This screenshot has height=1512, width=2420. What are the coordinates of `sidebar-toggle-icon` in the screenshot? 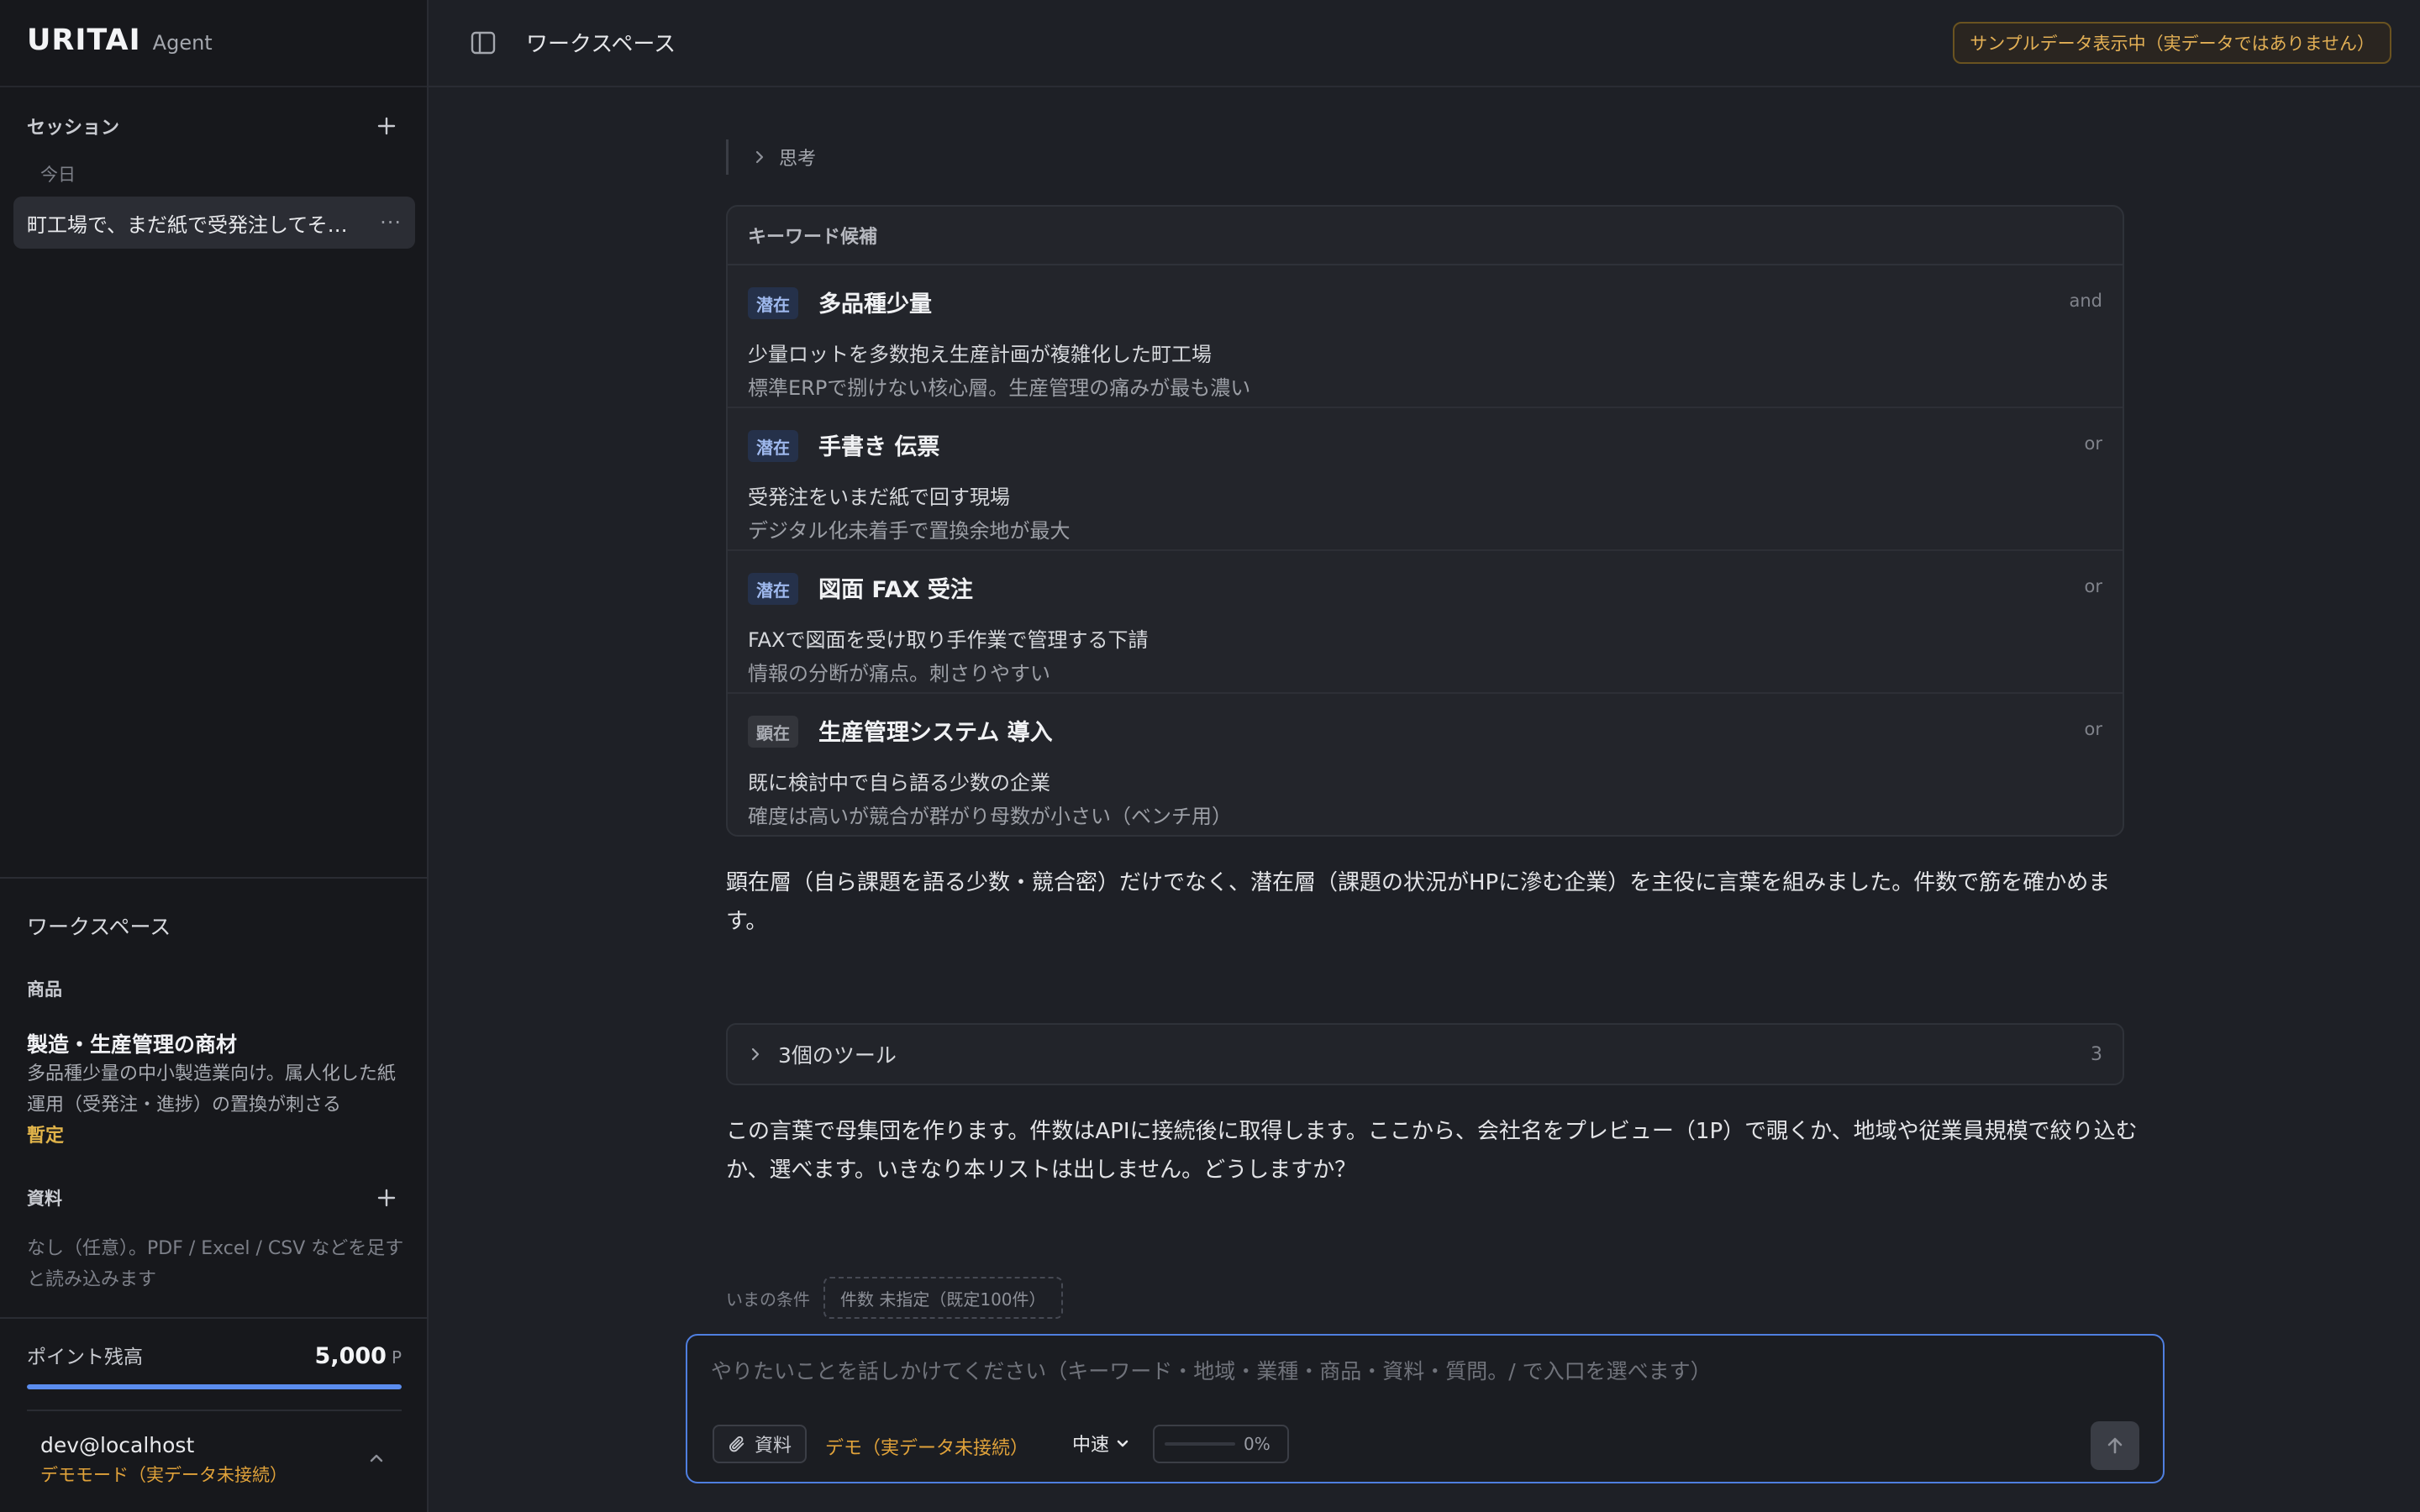 It's located at (483, 43).